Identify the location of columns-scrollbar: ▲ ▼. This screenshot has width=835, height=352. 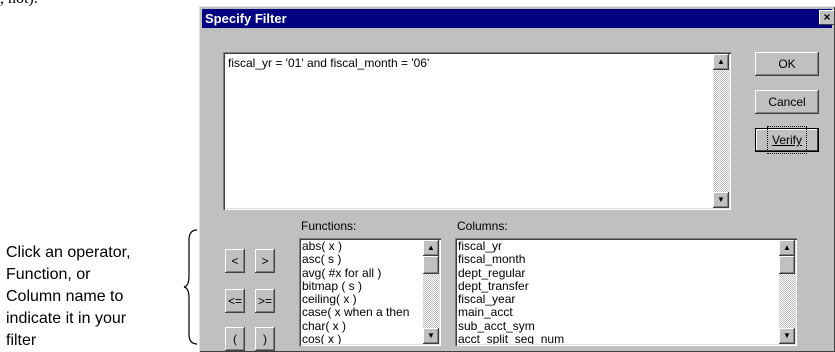
(787, 292).